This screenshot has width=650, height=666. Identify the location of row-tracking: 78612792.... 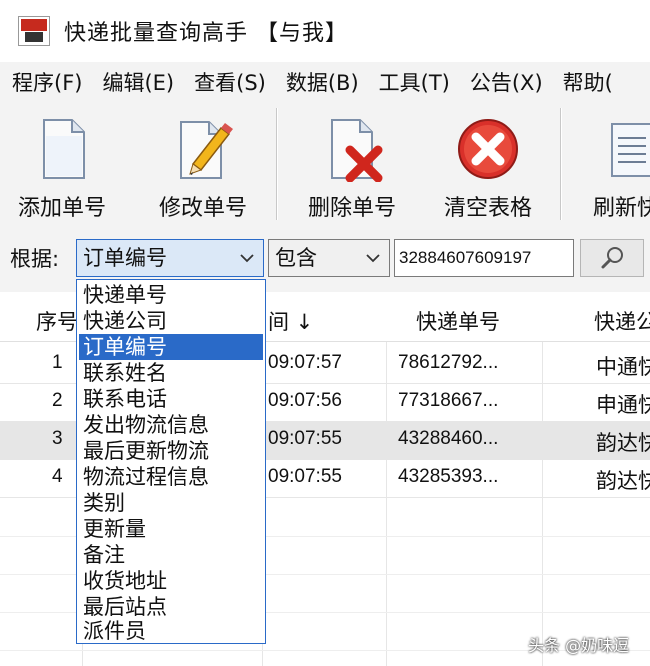
(448, 362).